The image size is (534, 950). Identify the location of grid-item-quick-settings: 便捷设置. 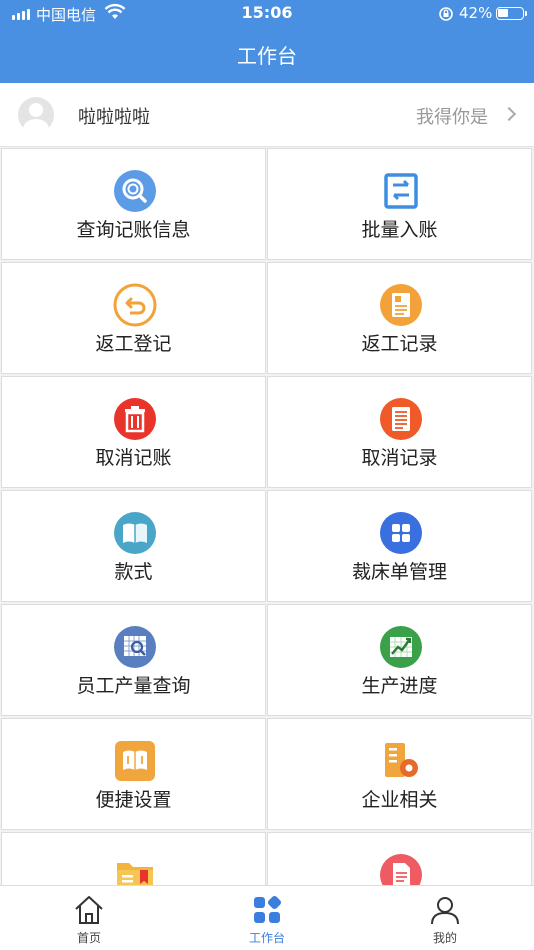
(133, 774).